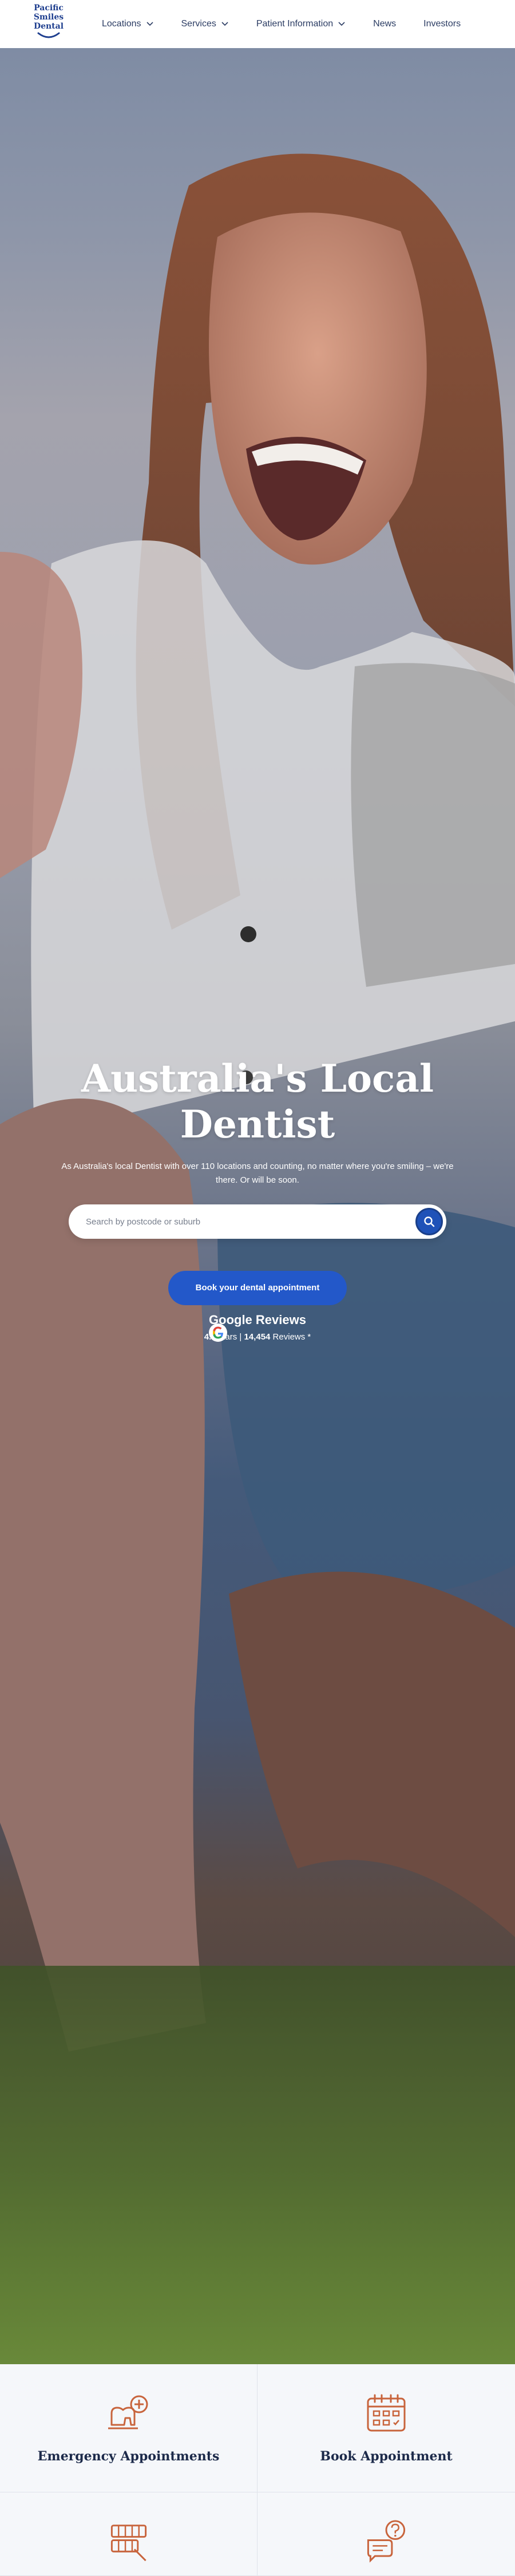 This screenshot has height=2576, width=515. What do you see at coordinates (128, 2456) in the screenshot?
I see `card-emergency-title: Emergency Appointments` at bounding box center [128, 2456].